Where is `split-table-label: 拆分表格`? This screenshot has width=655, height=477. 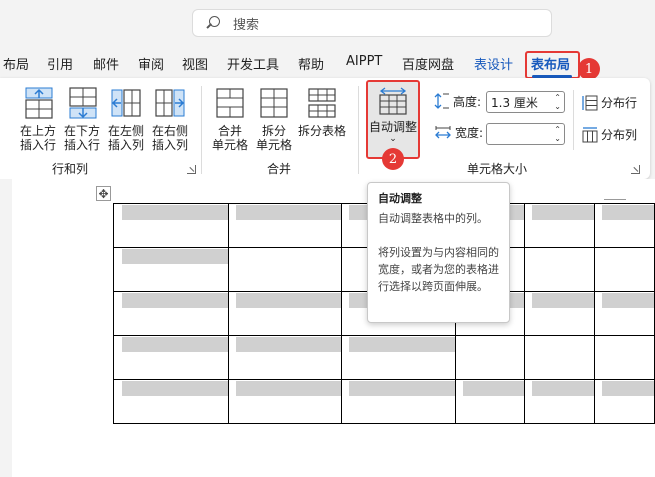
split-table-label: 拆分表格 is located at coordinates (322, 131).